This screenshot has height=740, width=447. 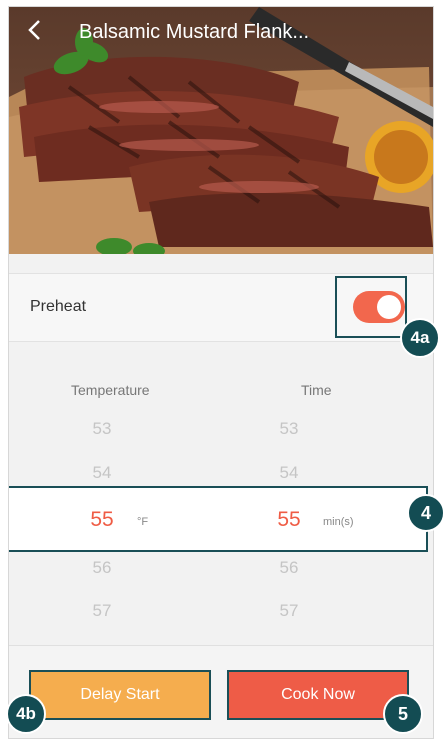 I want to click on delay-start-button: Delay Start, so click(x=120, y=695).